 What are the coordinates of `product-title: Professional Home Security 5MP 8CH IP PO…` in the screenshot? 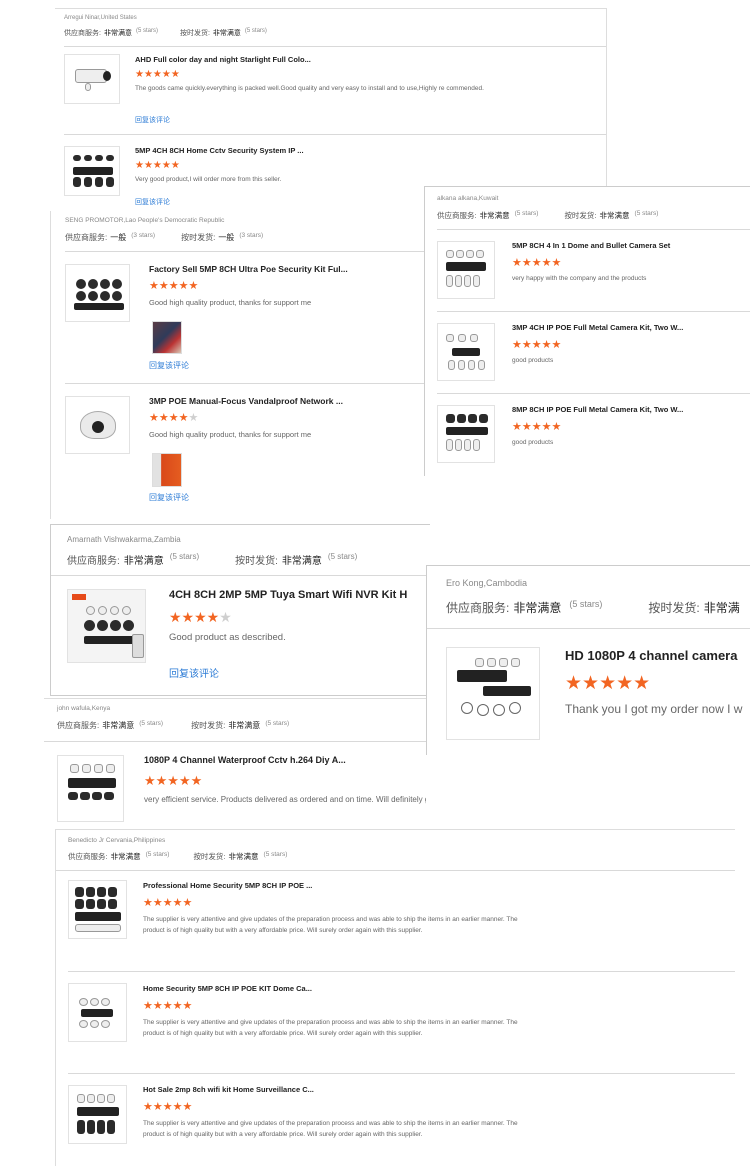 It's located at (293, 885).